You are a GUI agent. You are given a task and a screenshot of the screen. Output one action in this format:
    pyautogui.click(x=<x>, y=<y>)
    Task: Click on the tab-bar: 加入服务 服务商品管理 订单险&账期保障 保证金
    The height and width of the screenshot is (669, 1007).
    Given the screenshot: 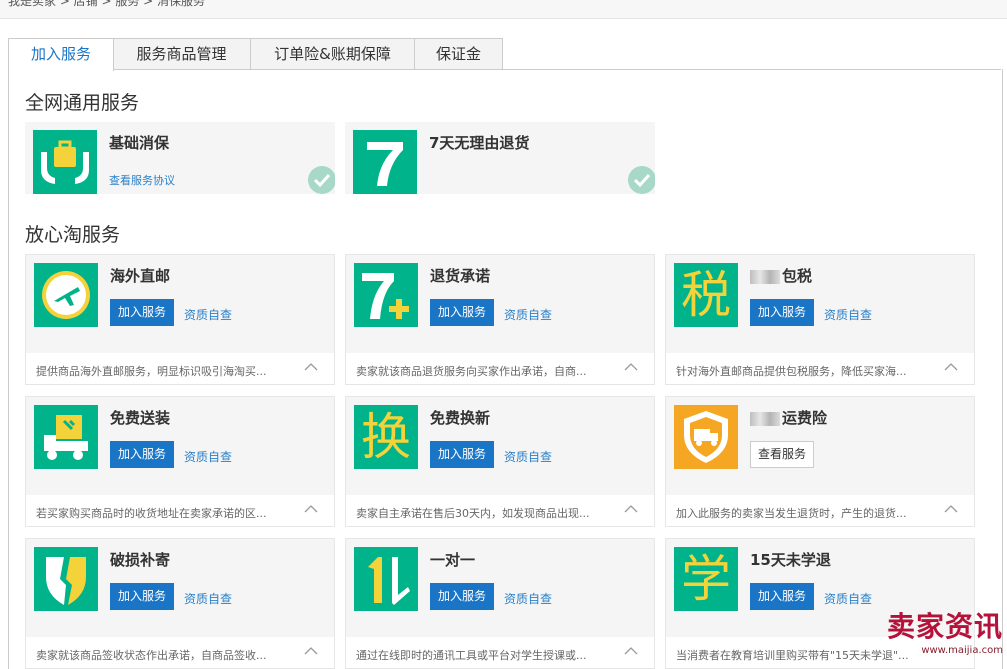 What is the action you would take?
    pyautogui.click(x=504, y=54)
    